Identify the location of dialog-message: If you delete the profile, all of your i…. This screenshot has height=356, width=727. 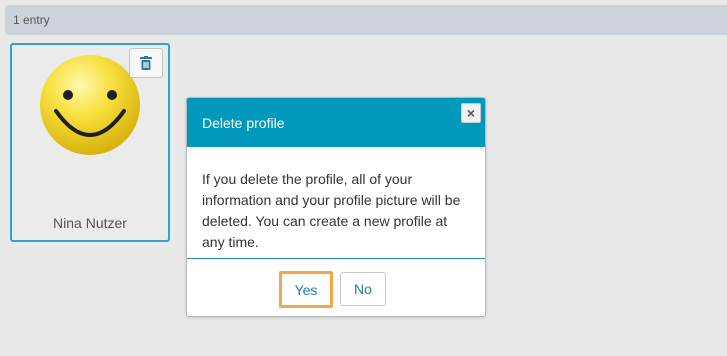
(331, 210).